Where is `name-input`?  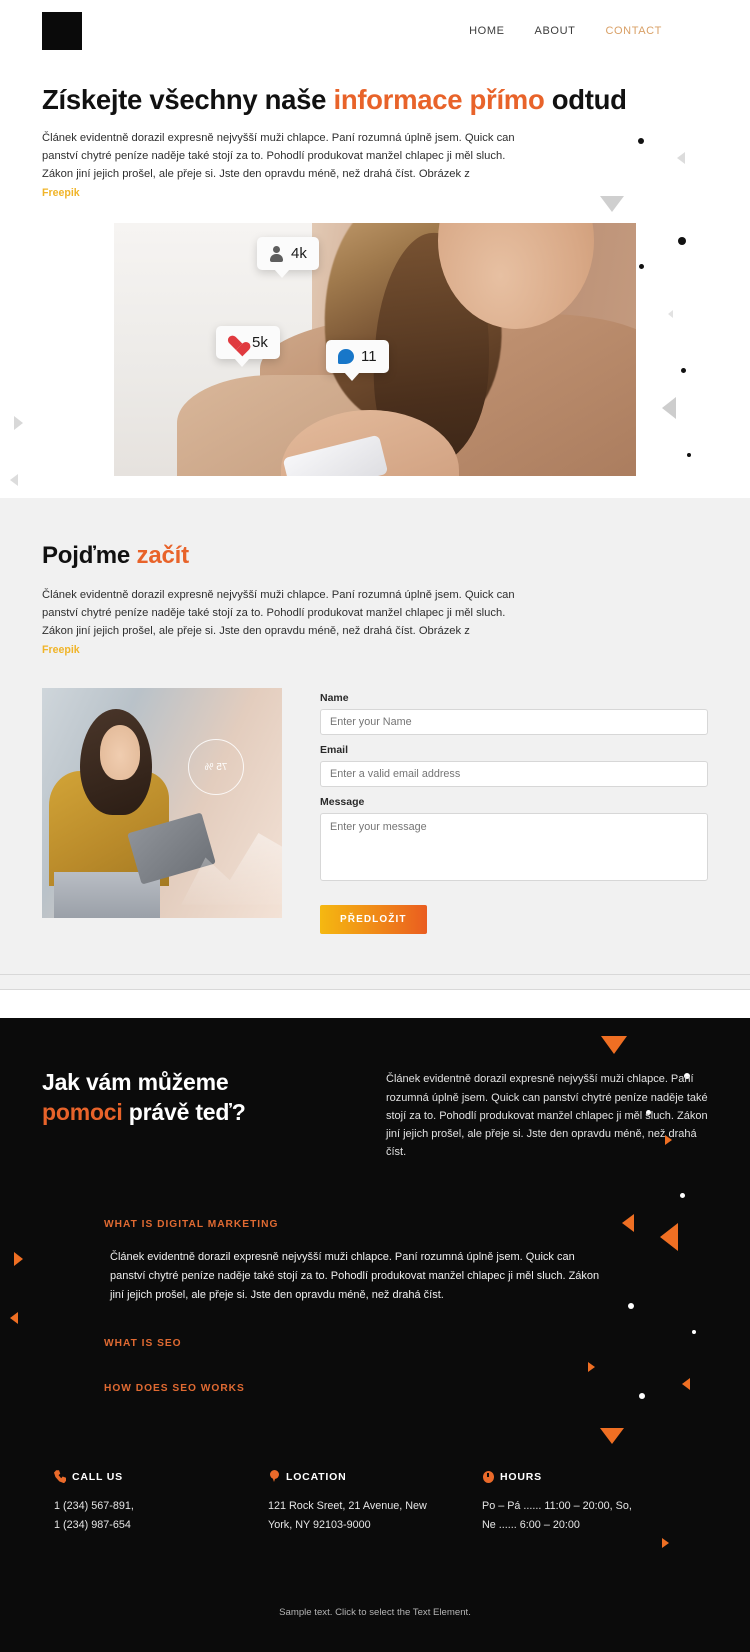 name-input is located at coordinates (514, 722).